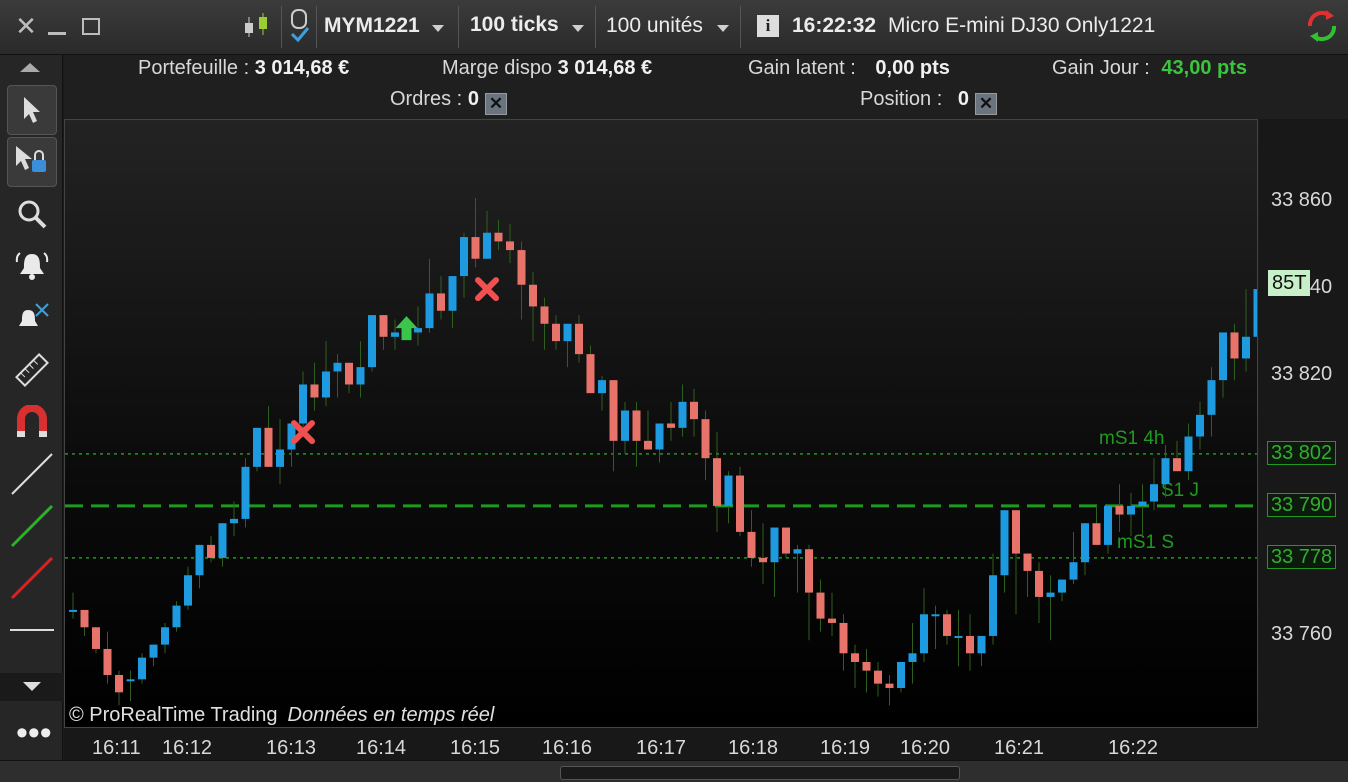  What do you see at coordinates (547, 68) in the screenshot?
I see `marge-field: Marge dispo 3 014,68 €` at bounding box center [547, 68].